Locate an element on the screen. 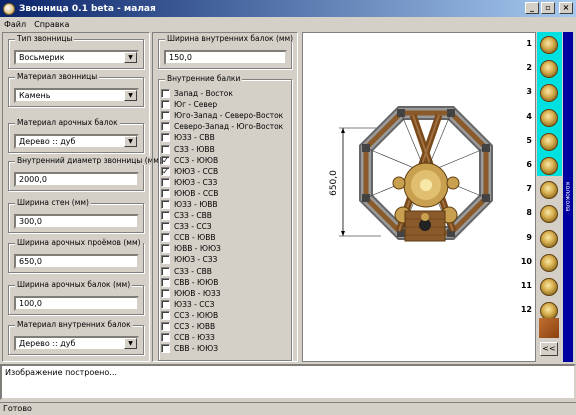  arch-beam-material-select: Дерево :: дуб ▼ is located at coordinates (76, 141).